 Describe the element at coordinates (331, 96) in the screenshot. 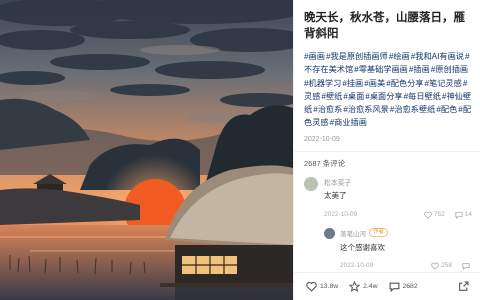

I see `hashtag-link: #壁纸` at that location.